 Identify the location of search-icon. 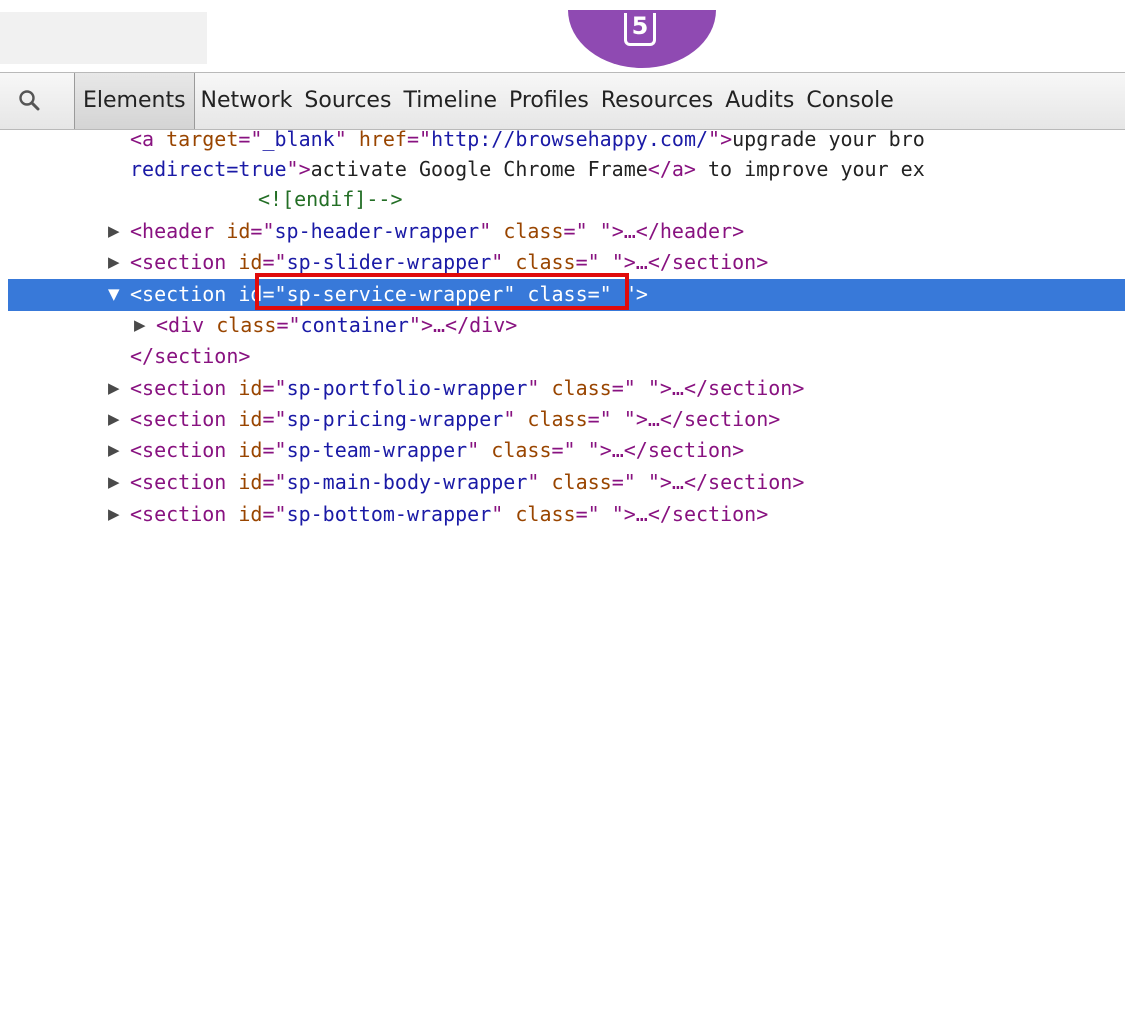
(29, 100).